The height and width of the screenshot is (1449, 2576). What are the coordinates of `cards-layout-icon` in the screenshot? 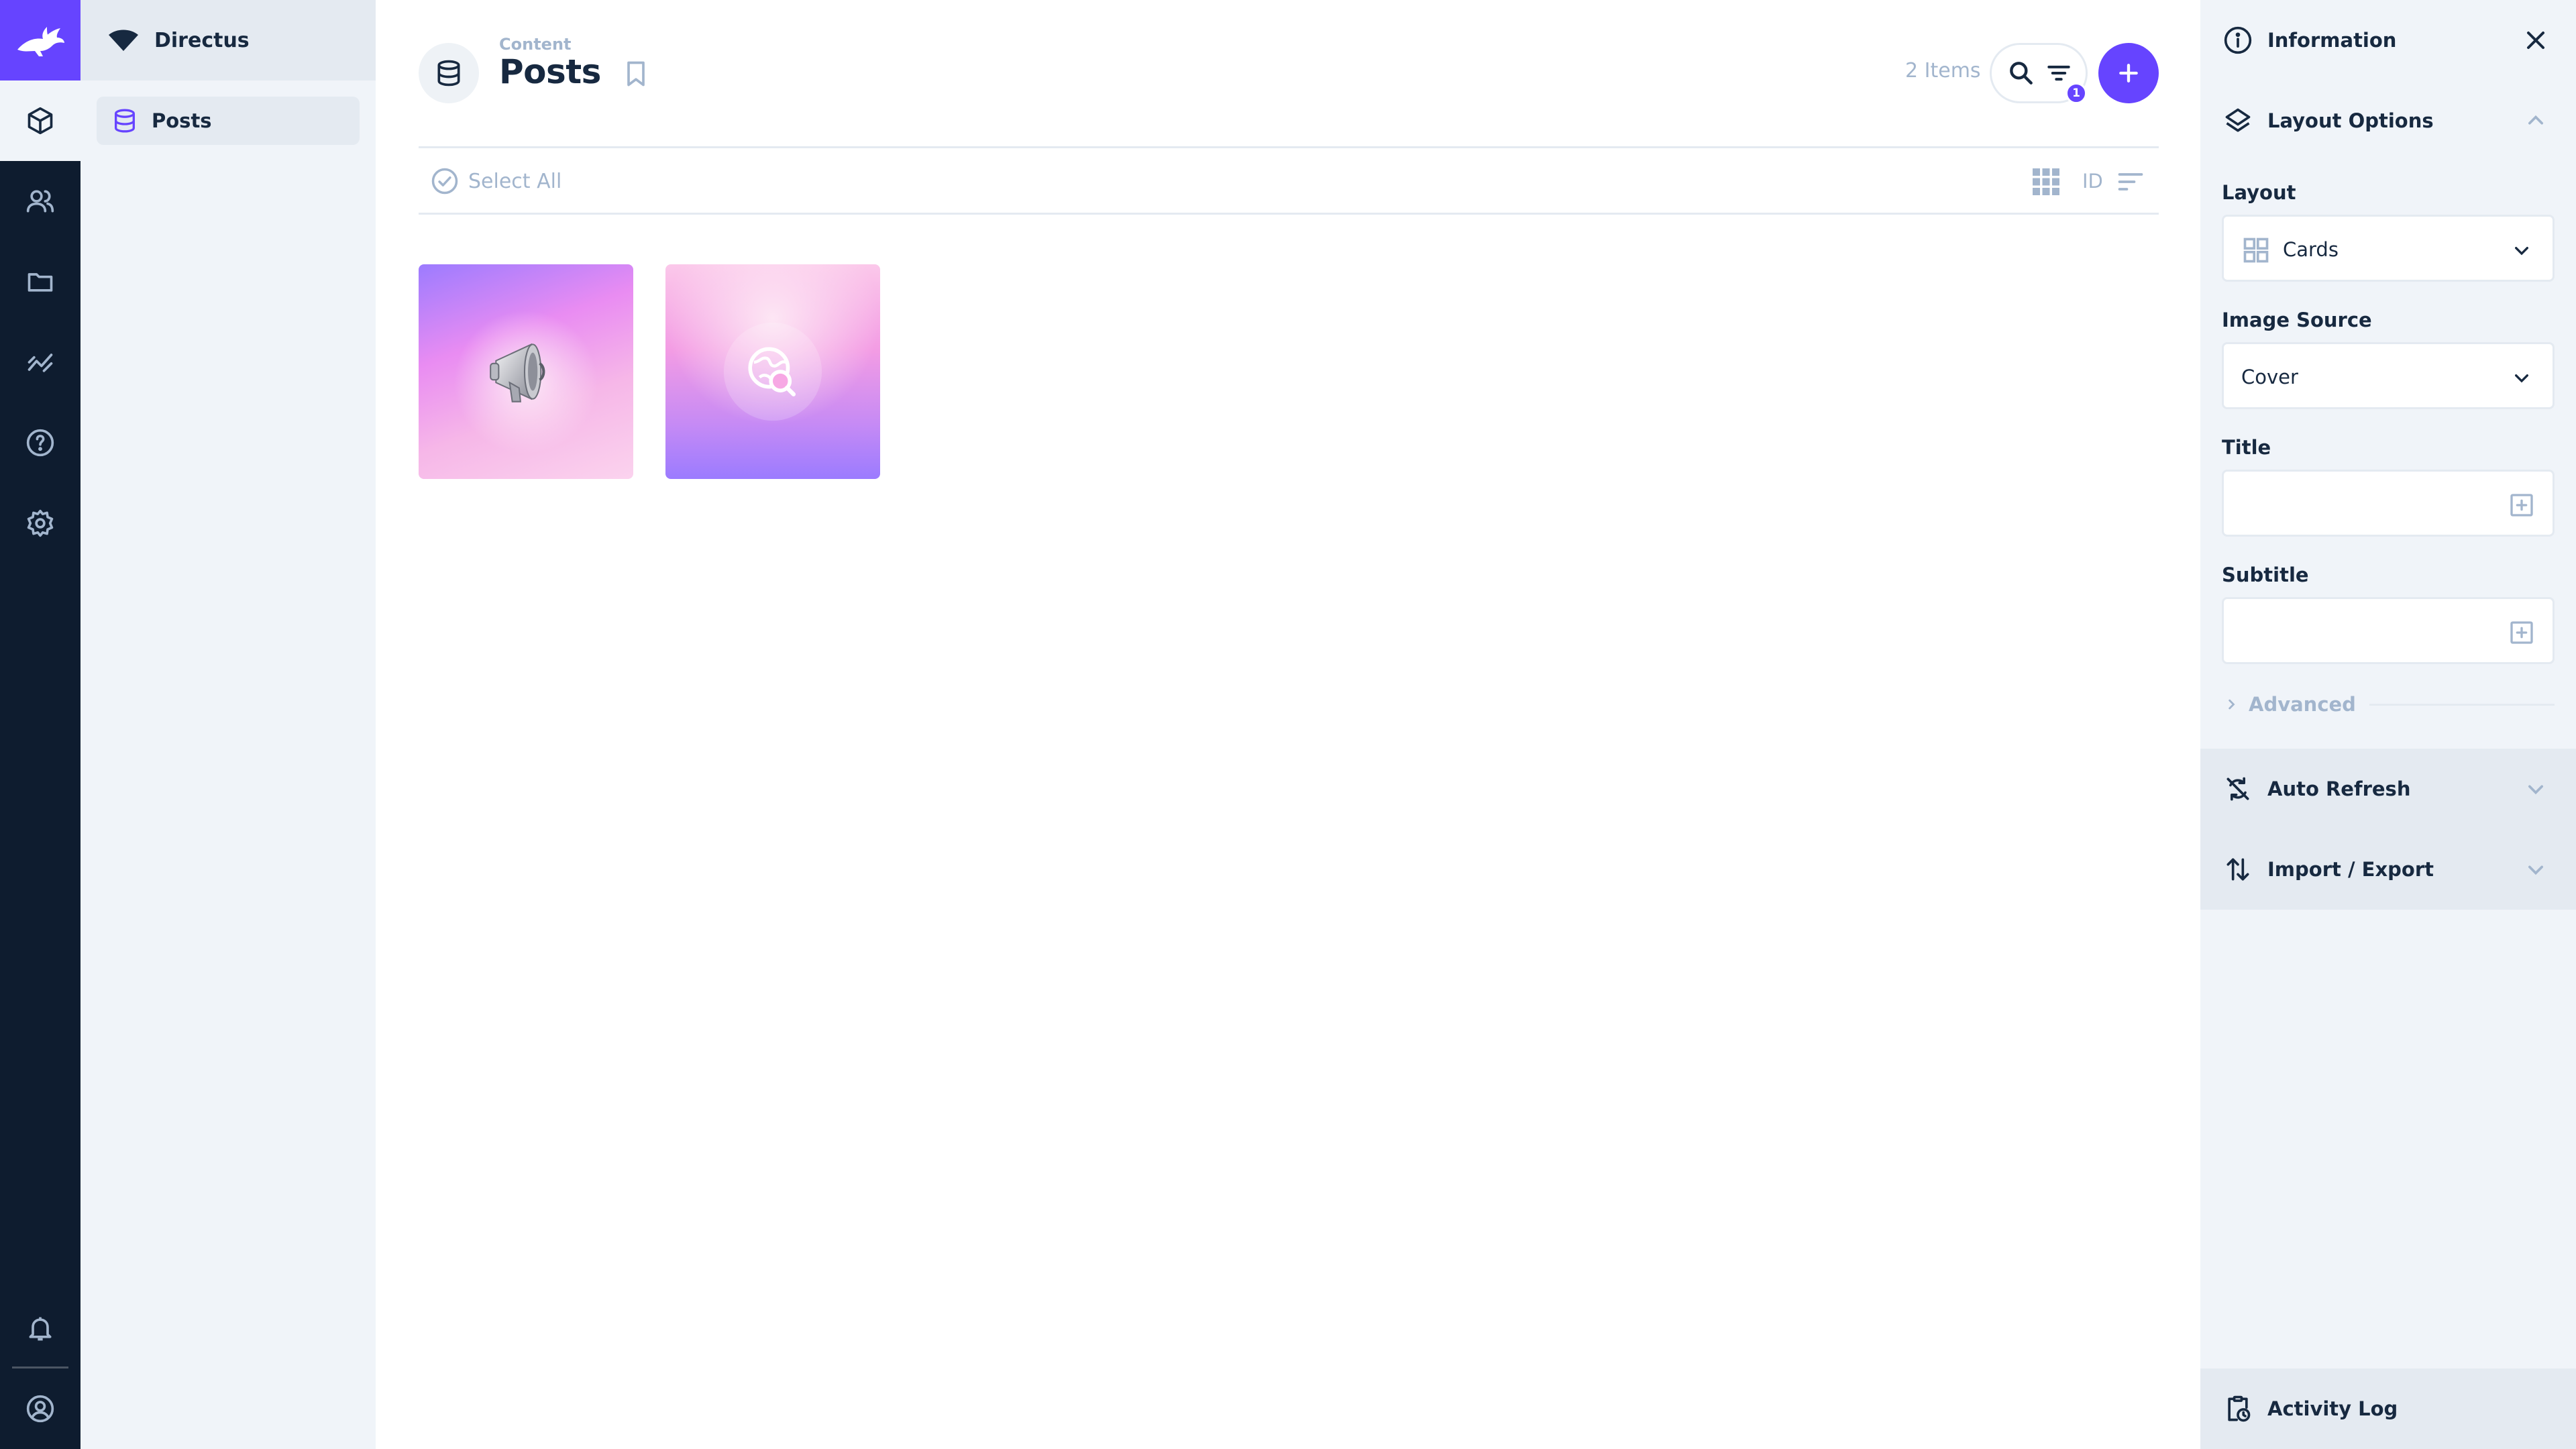 It's located at (2256, 250).